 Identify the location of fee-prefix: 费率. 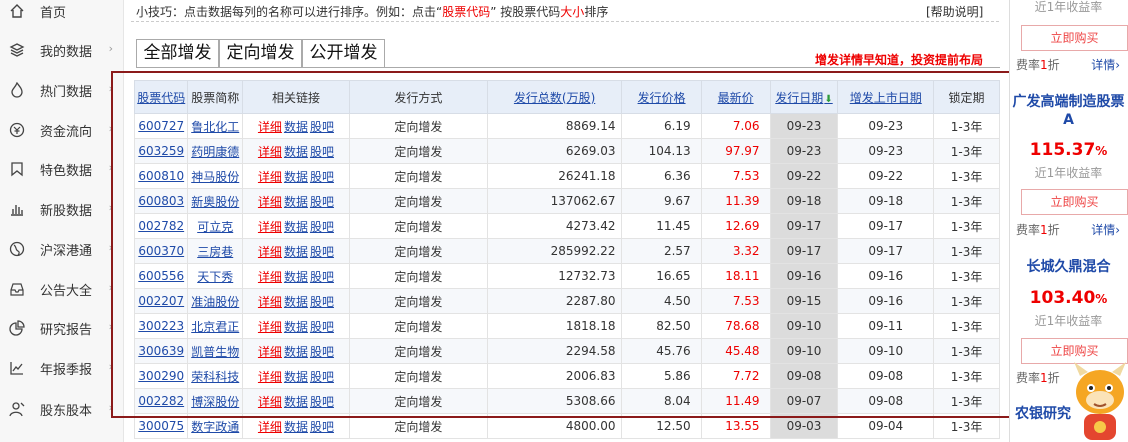
(1028, 65).